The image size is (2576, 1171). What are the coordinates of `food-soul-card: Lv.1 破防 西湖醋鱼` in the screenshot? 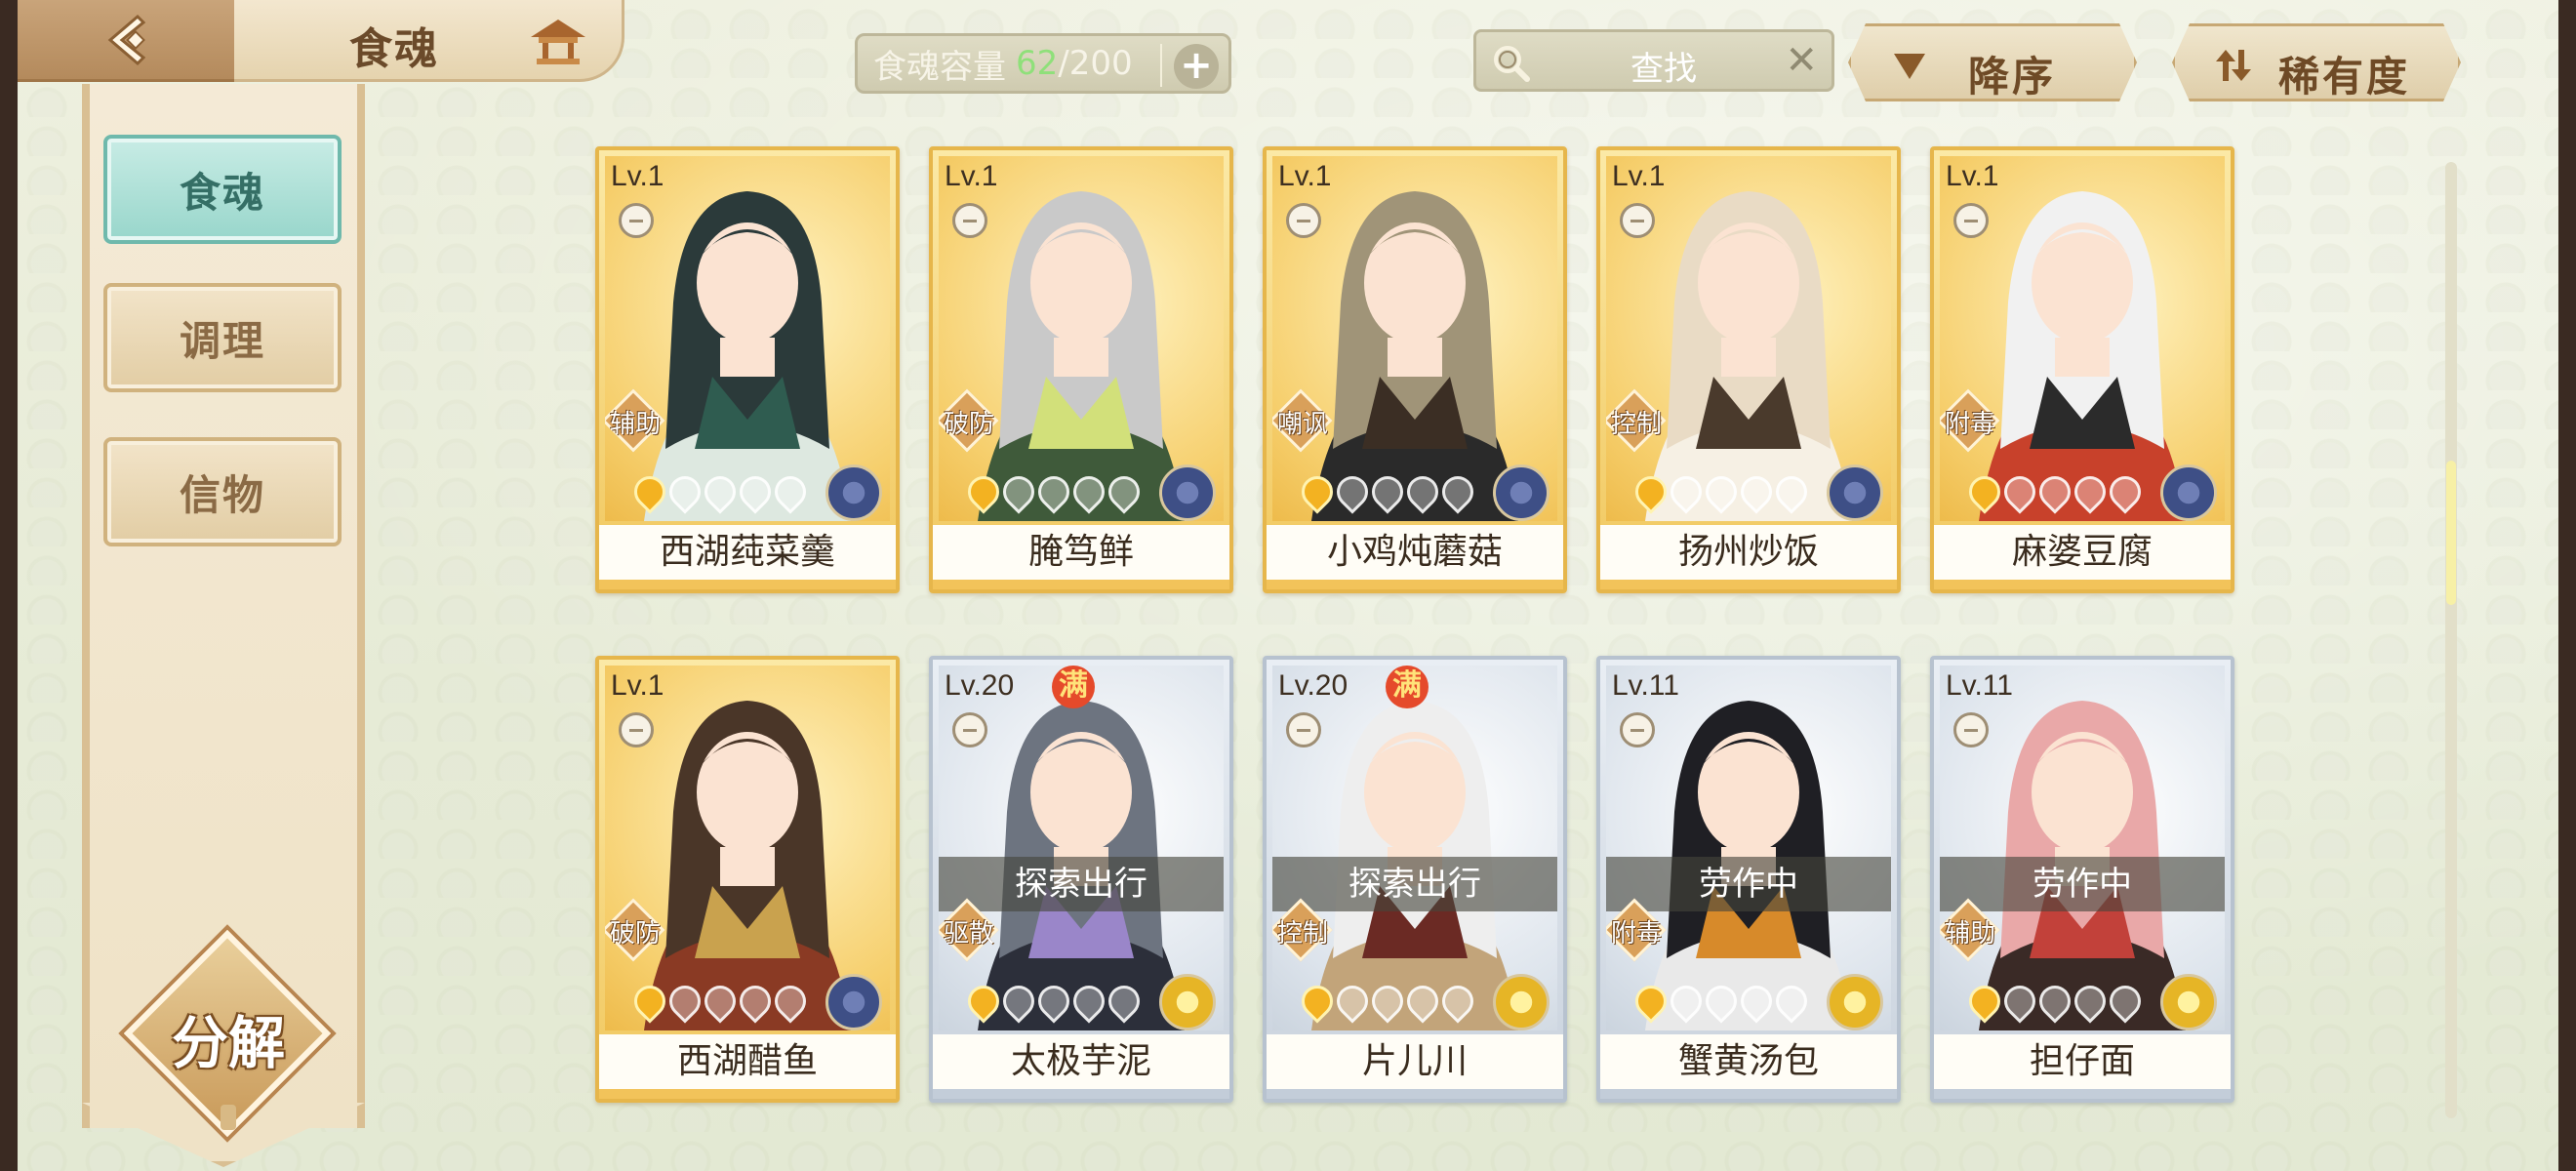 It's located at (747, 879).